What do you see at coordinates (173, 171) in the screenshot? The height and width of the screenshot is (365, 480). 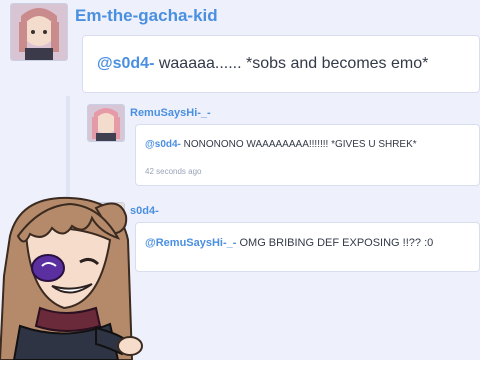 I see `comment-timestamp: 42 seconds ago` at bounding box center [173, 171].